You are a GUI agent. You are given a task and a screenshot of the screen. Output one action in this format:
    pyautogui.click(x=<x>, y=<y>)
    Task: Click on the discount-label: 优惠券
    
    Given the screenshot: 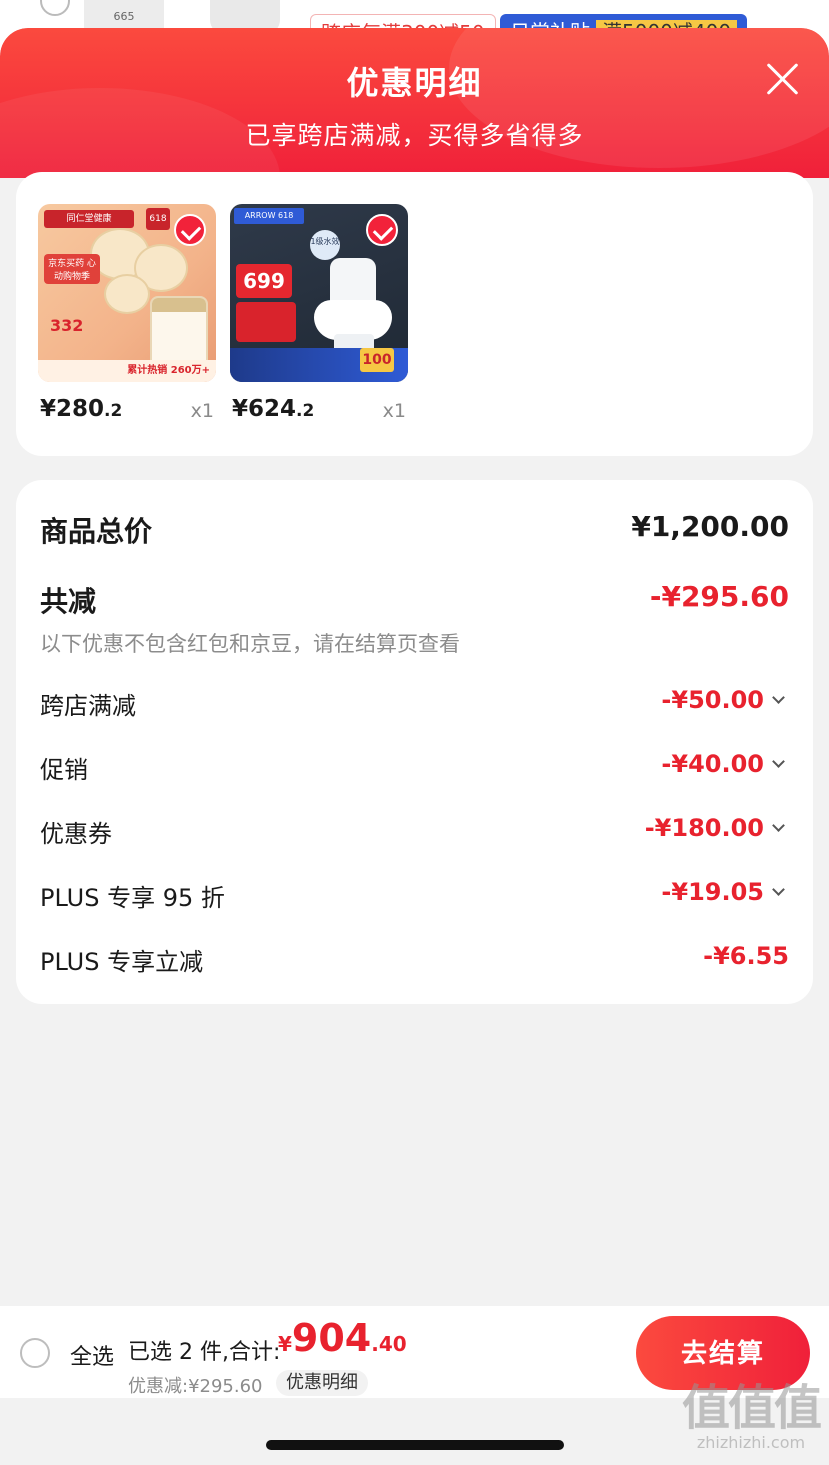 What is the action you would take?
    pyautogui.click(x=76, y=834)
    